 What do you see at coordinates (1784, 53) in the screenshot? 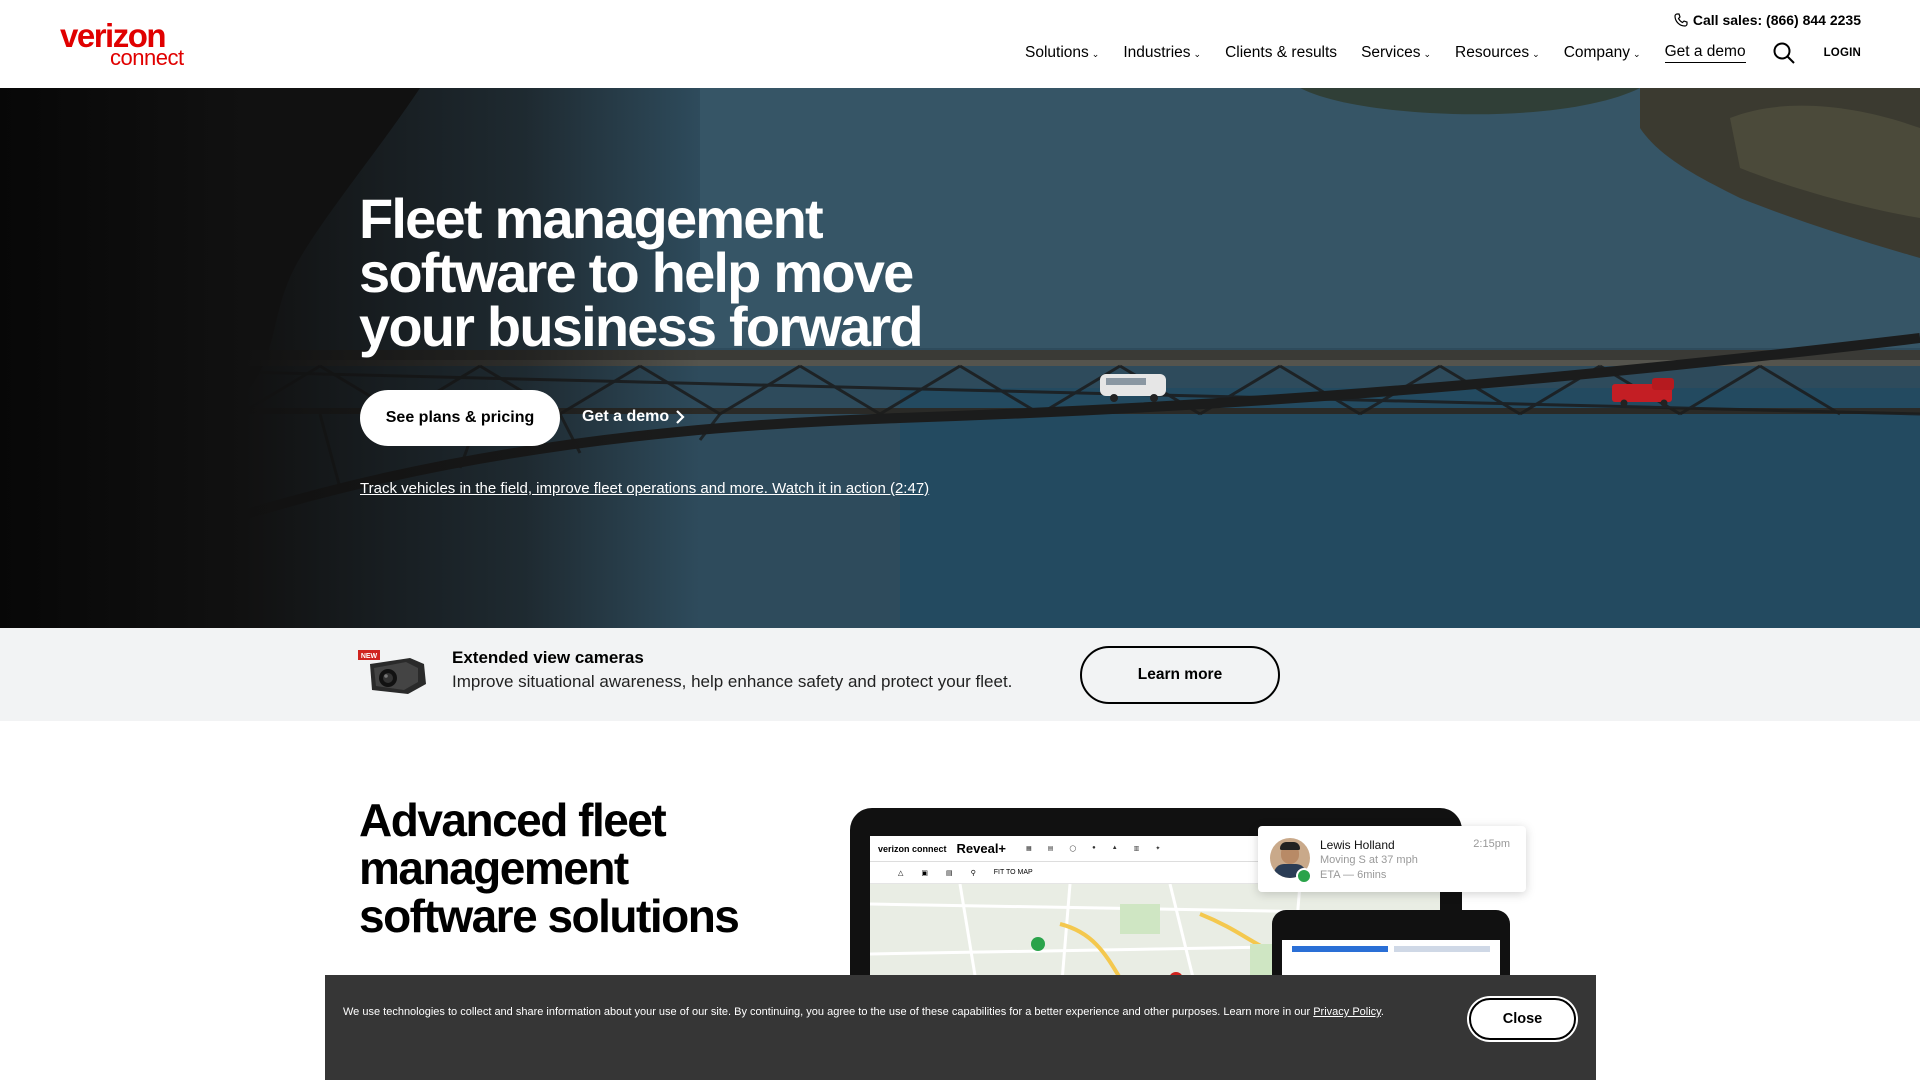
I see `search-icon` at bounding box center [1784, 53].